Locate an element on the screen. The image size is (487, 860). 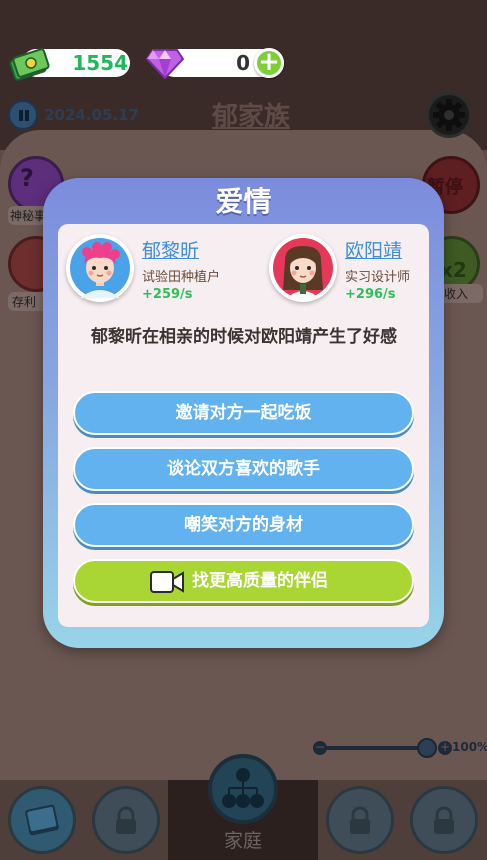
left-person-income-rate: +259/s is located at coordinates (167, 294).